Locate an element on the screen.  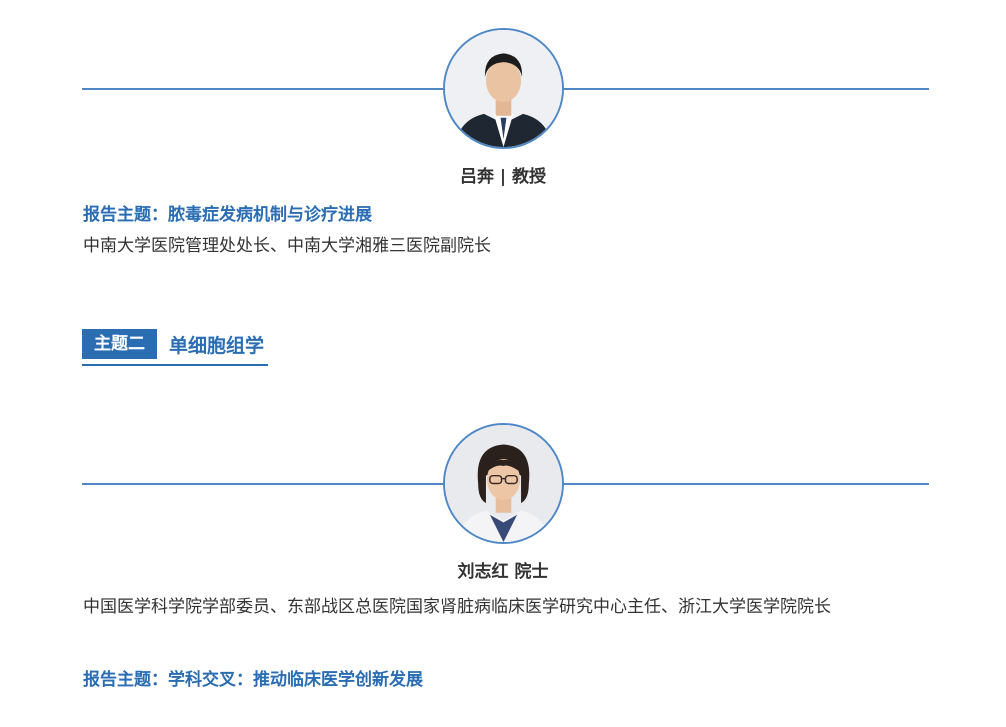
male-portrait-icon is located at coordinates (503, 88).